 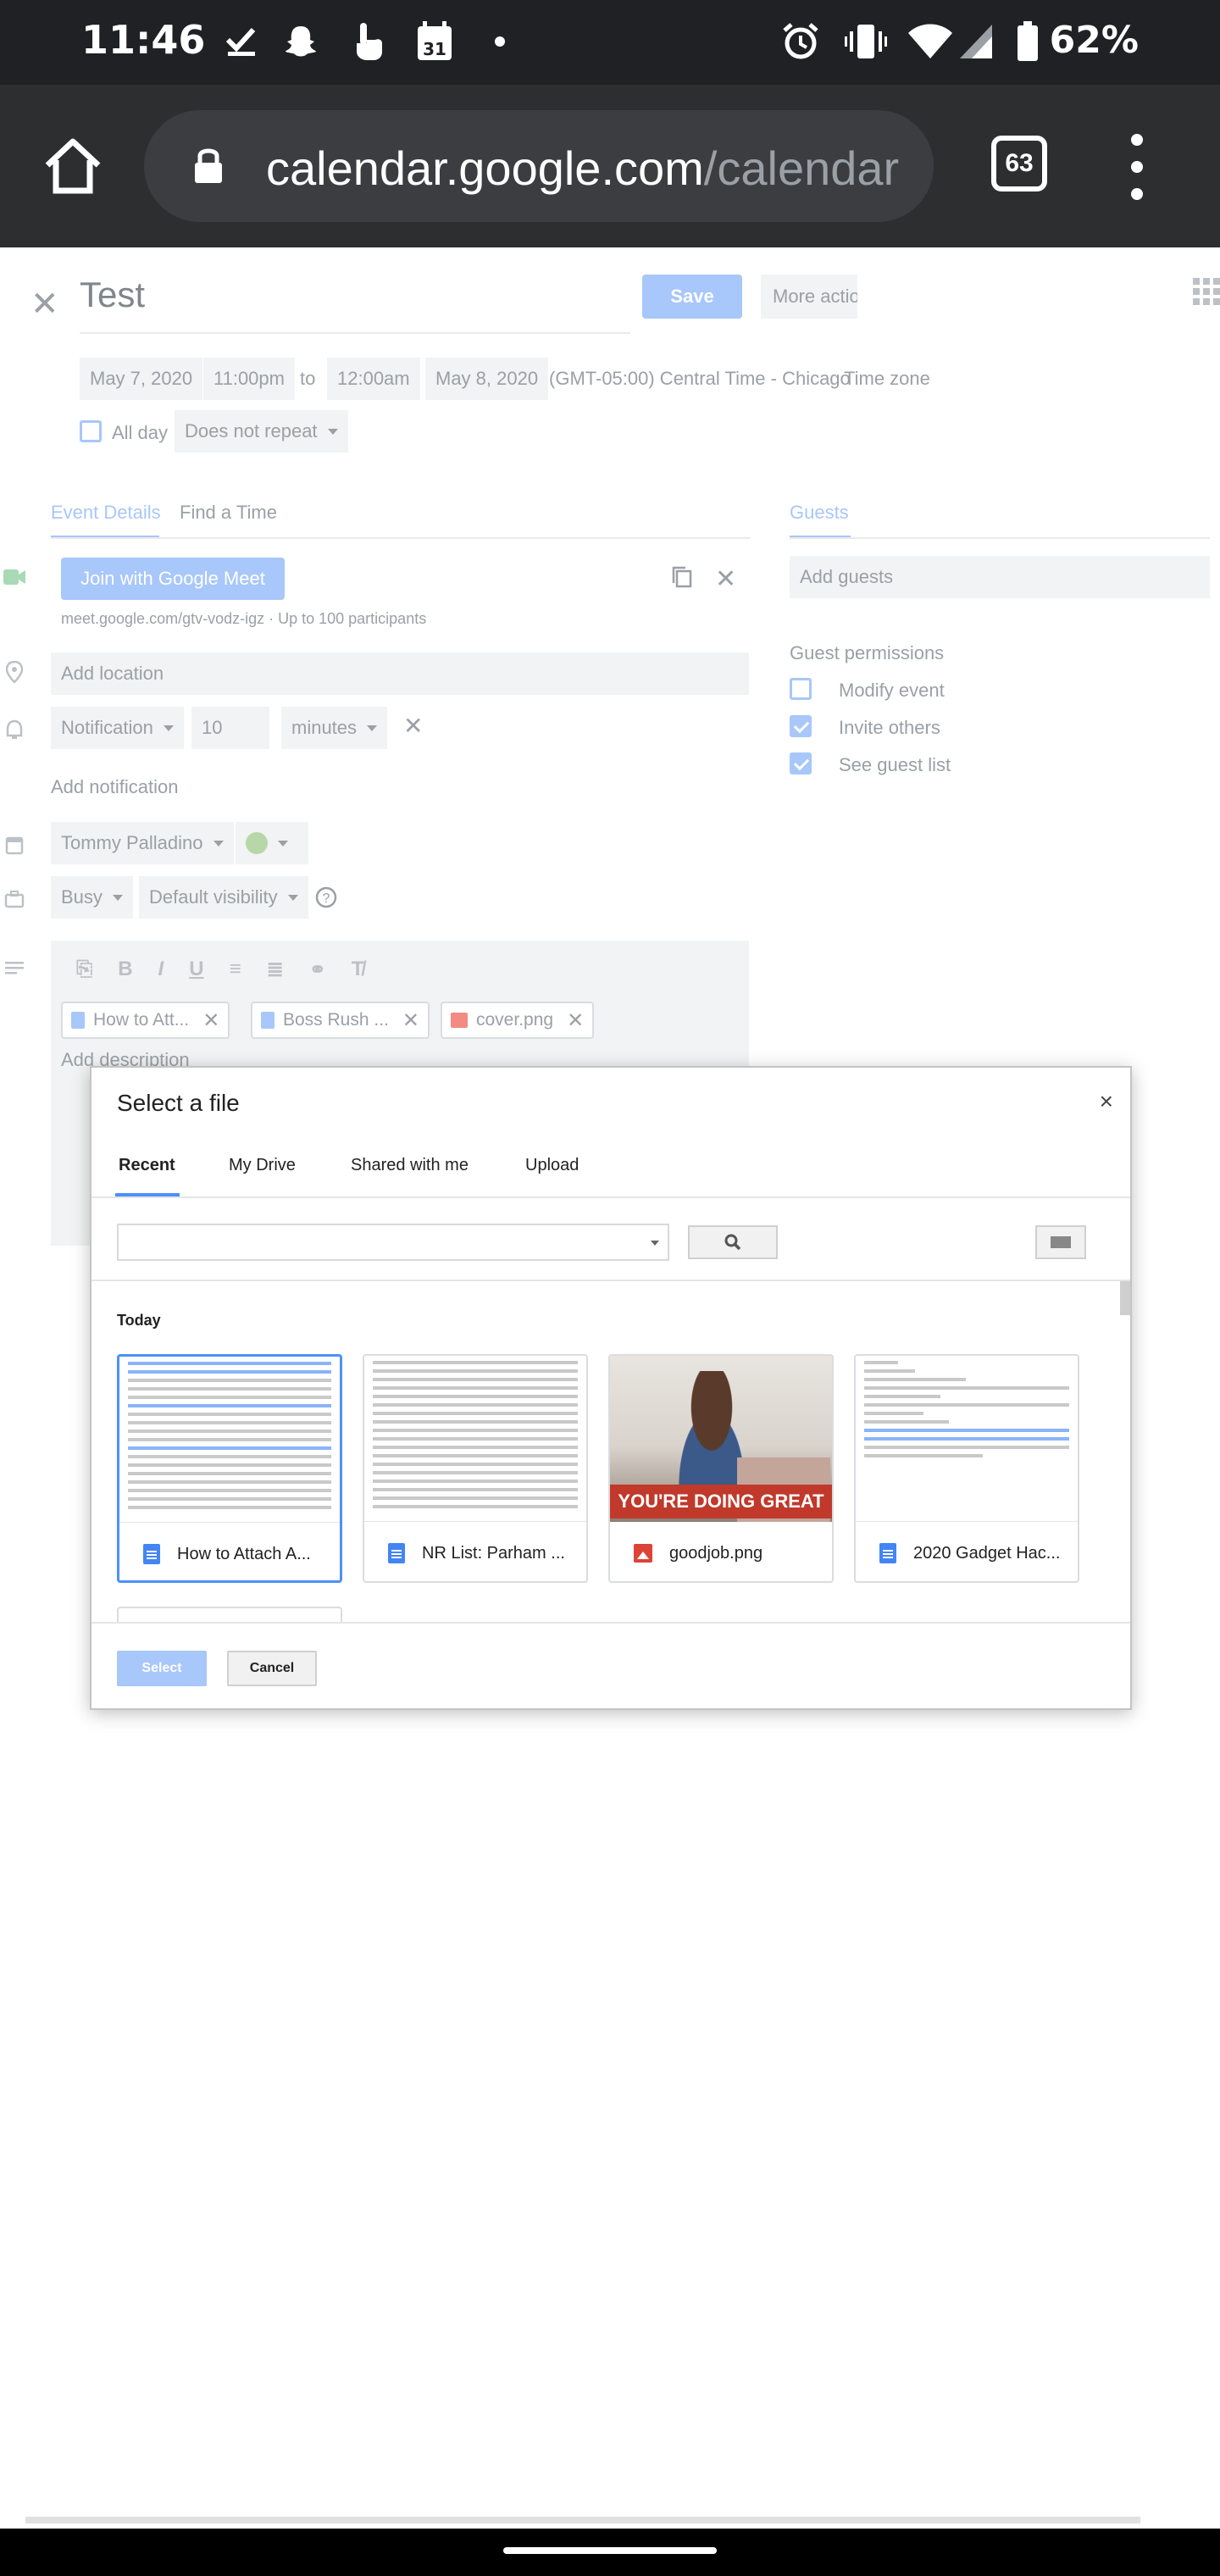 I want to click on underline-icon: U, so click(x=196, y=970).